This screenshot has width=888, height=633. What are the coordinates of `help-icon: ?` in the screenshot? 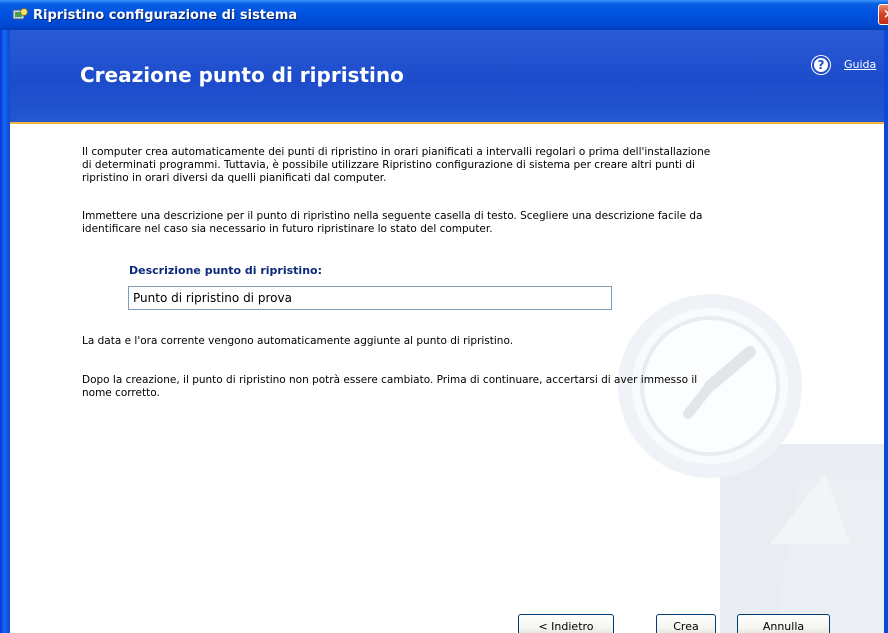 It's located at (821, 65).